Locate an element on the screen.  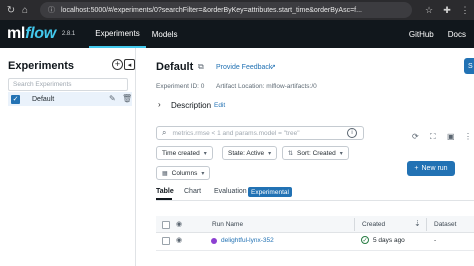
logo-ml-text: ml is located at coordinates (16, 33).